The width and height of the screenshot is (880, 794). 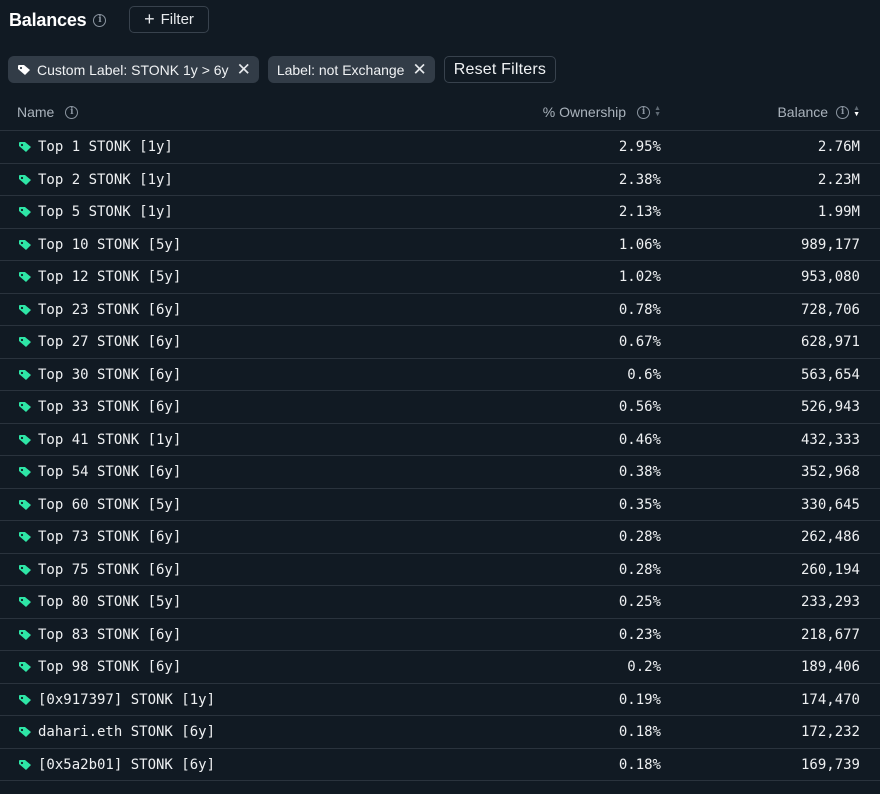 I want to click on table-row: [0x5a2b01] STONK [6y] 0.18% 169,739, so click(x=440, y=765).